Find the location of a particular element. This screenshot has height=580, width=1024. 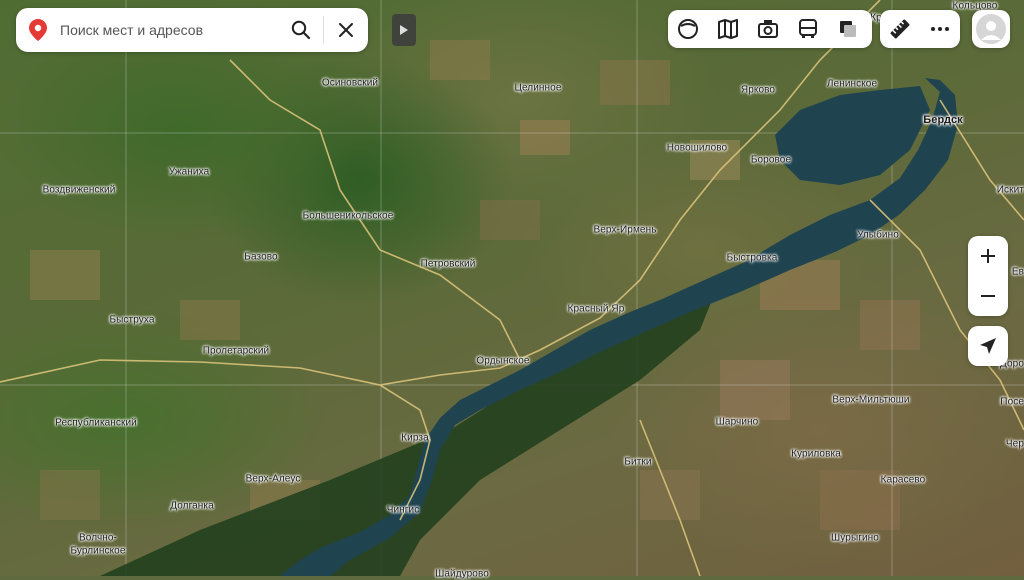

search-panel is located at coordinates (192, 30).